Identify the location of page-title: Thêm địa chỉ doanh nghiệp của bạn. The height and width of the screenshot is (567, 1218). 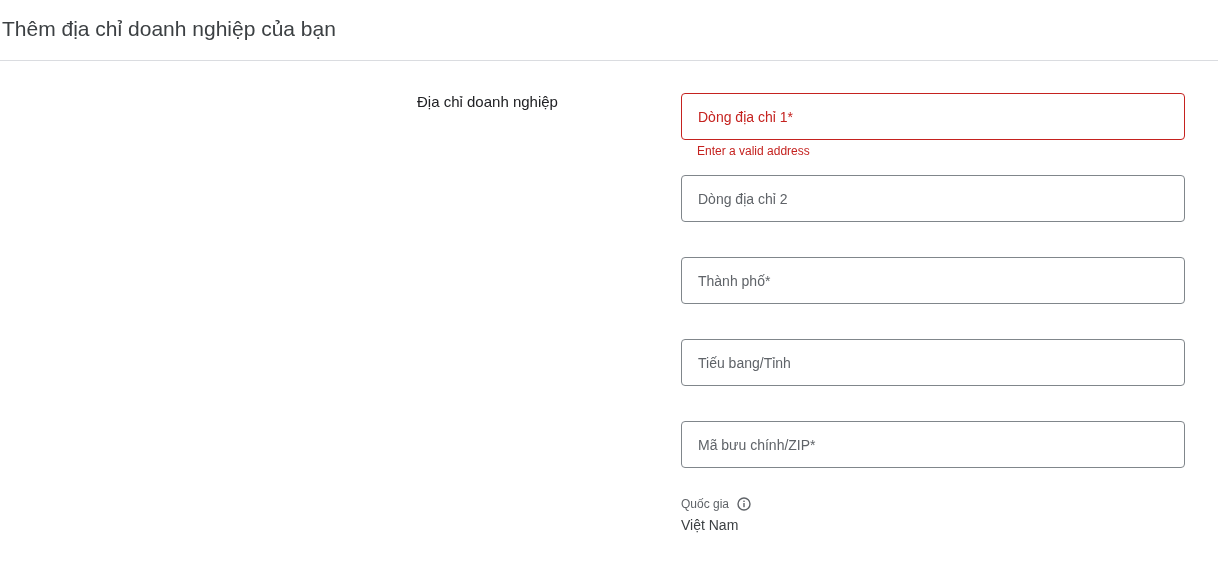
(169, 29).